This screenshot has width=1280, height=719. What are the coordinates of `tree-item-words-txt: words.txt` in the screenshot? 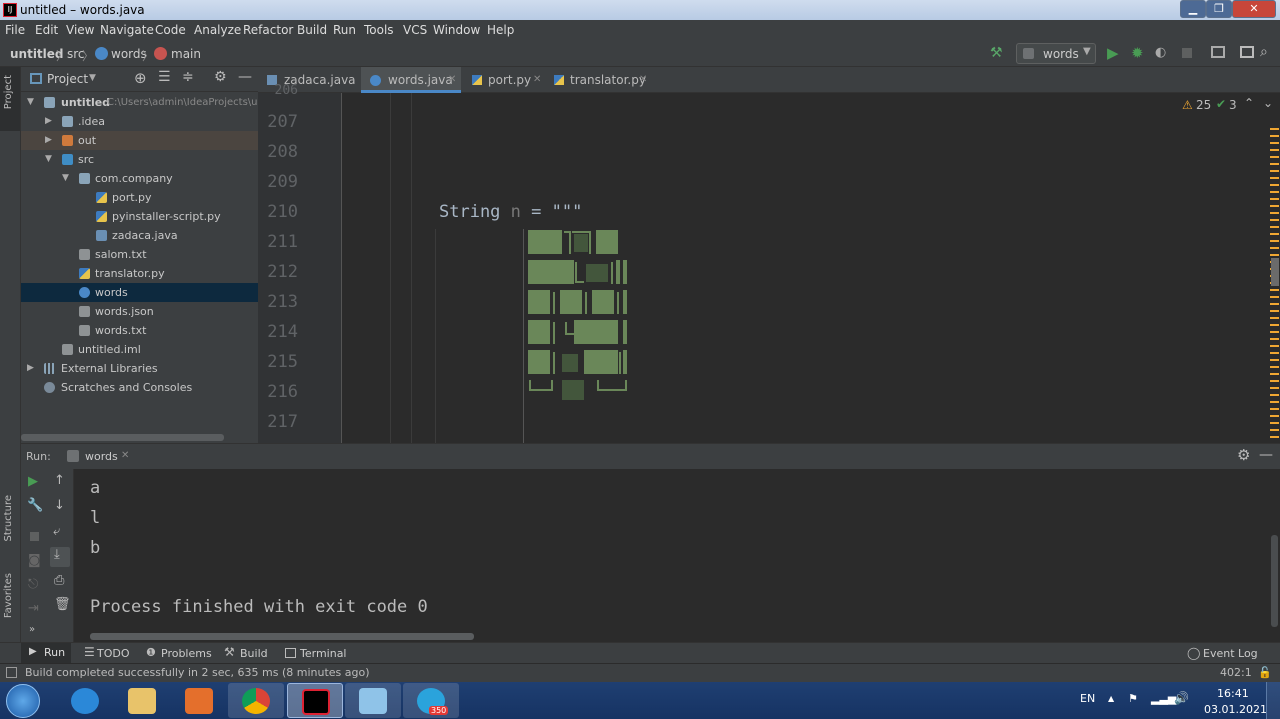 It's located at (139, 330).